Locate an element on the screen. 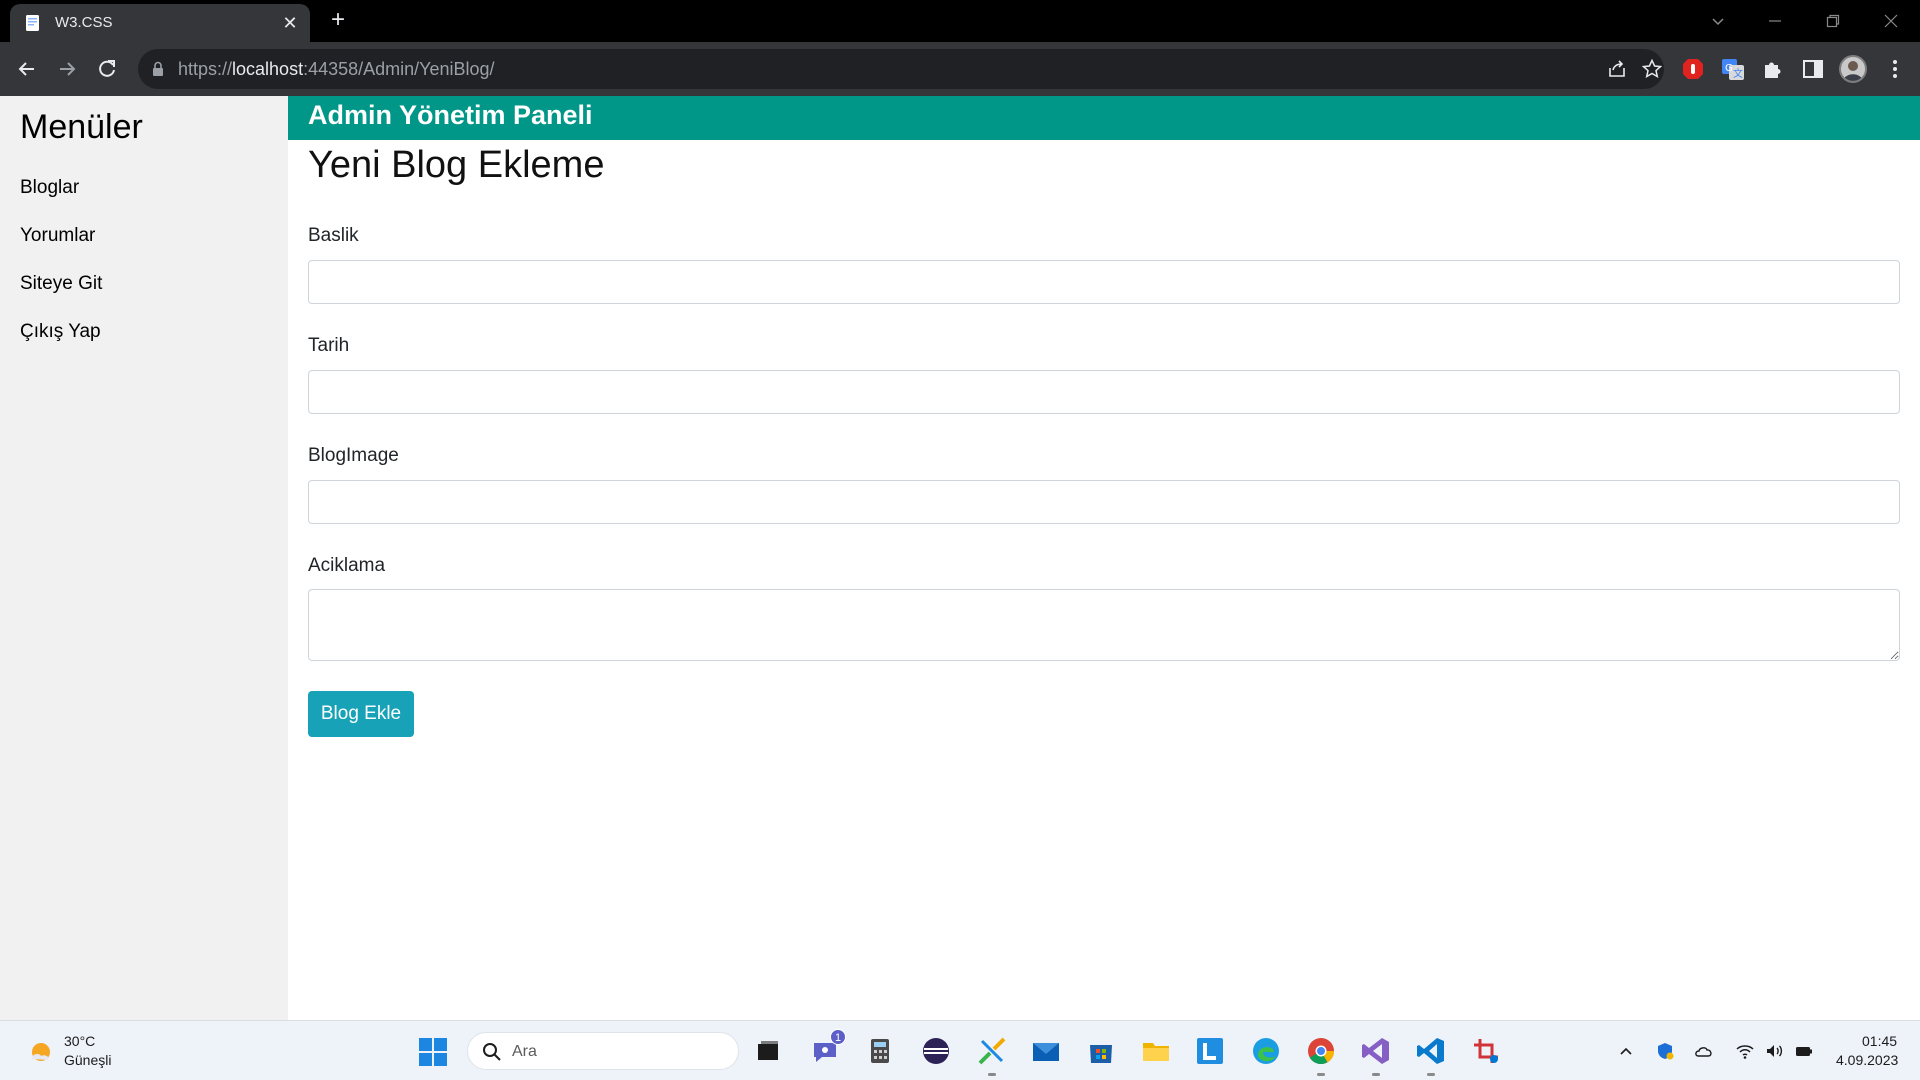  sidebar-item-bloglar: Bloglar is located at coordinates (49, 188).